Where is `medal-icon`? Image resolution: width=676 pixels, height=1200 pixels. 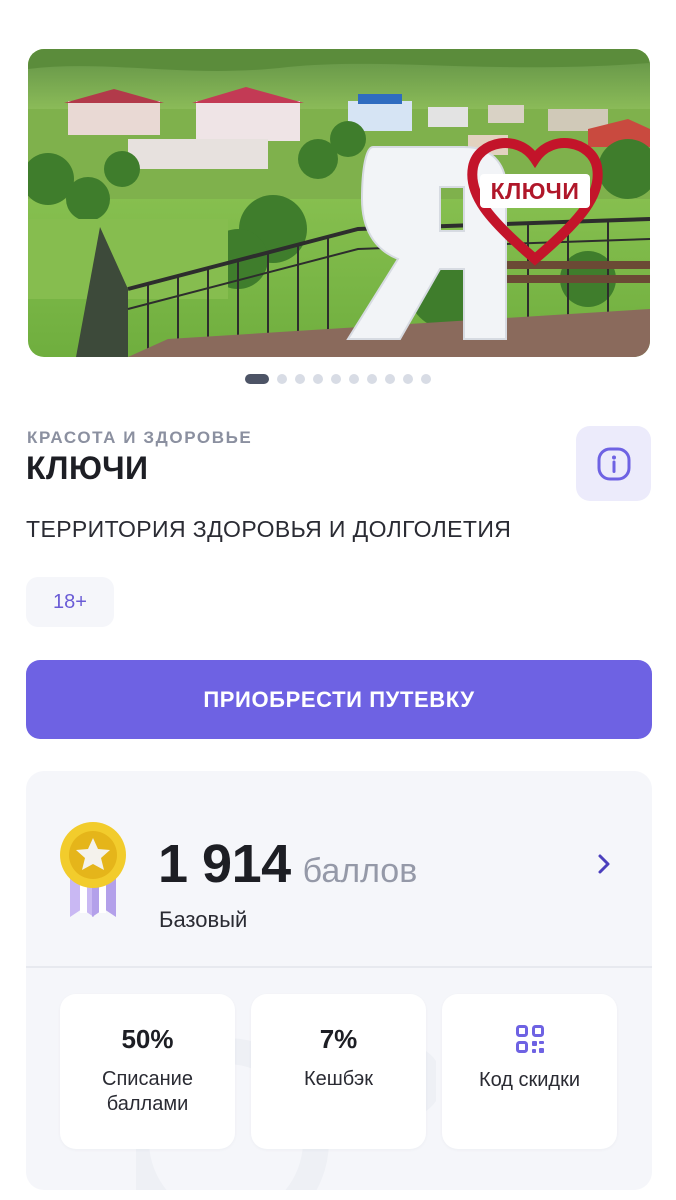 medal-icon is located at coordinates (93, 869).